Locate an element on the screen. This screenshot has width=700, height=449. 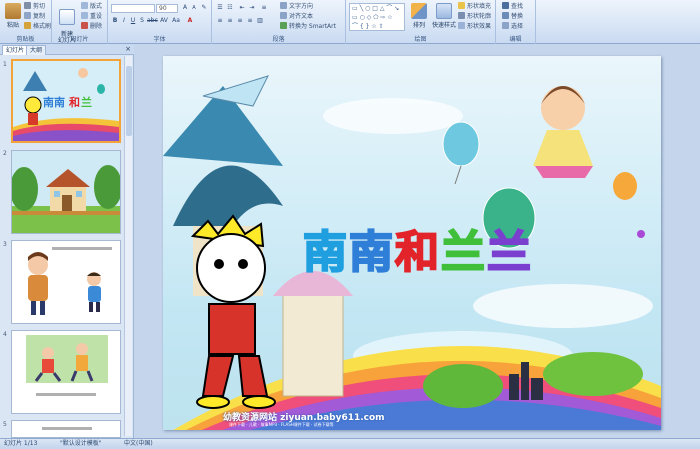
slide-number: 3 is located at coordinates (5, 244).